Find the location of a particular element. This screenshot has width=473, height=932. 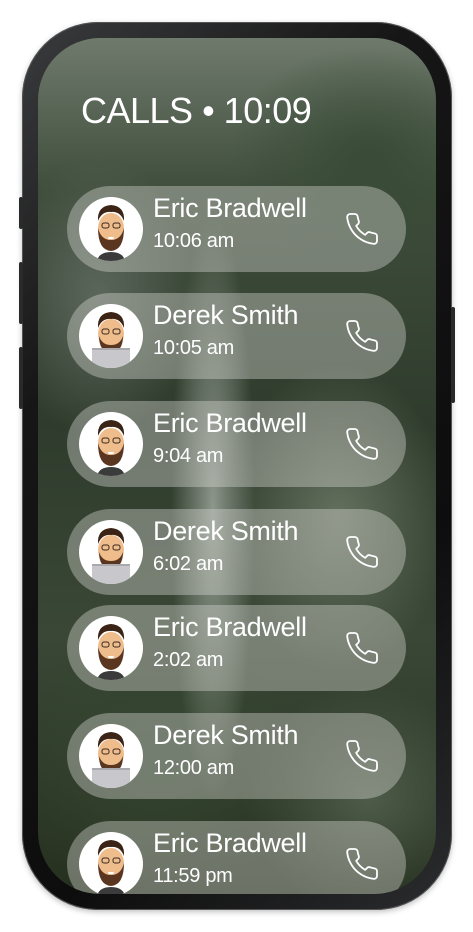

call-log-item: Eric Bradwell 11:59 pm is located at coordinates (236, 857).